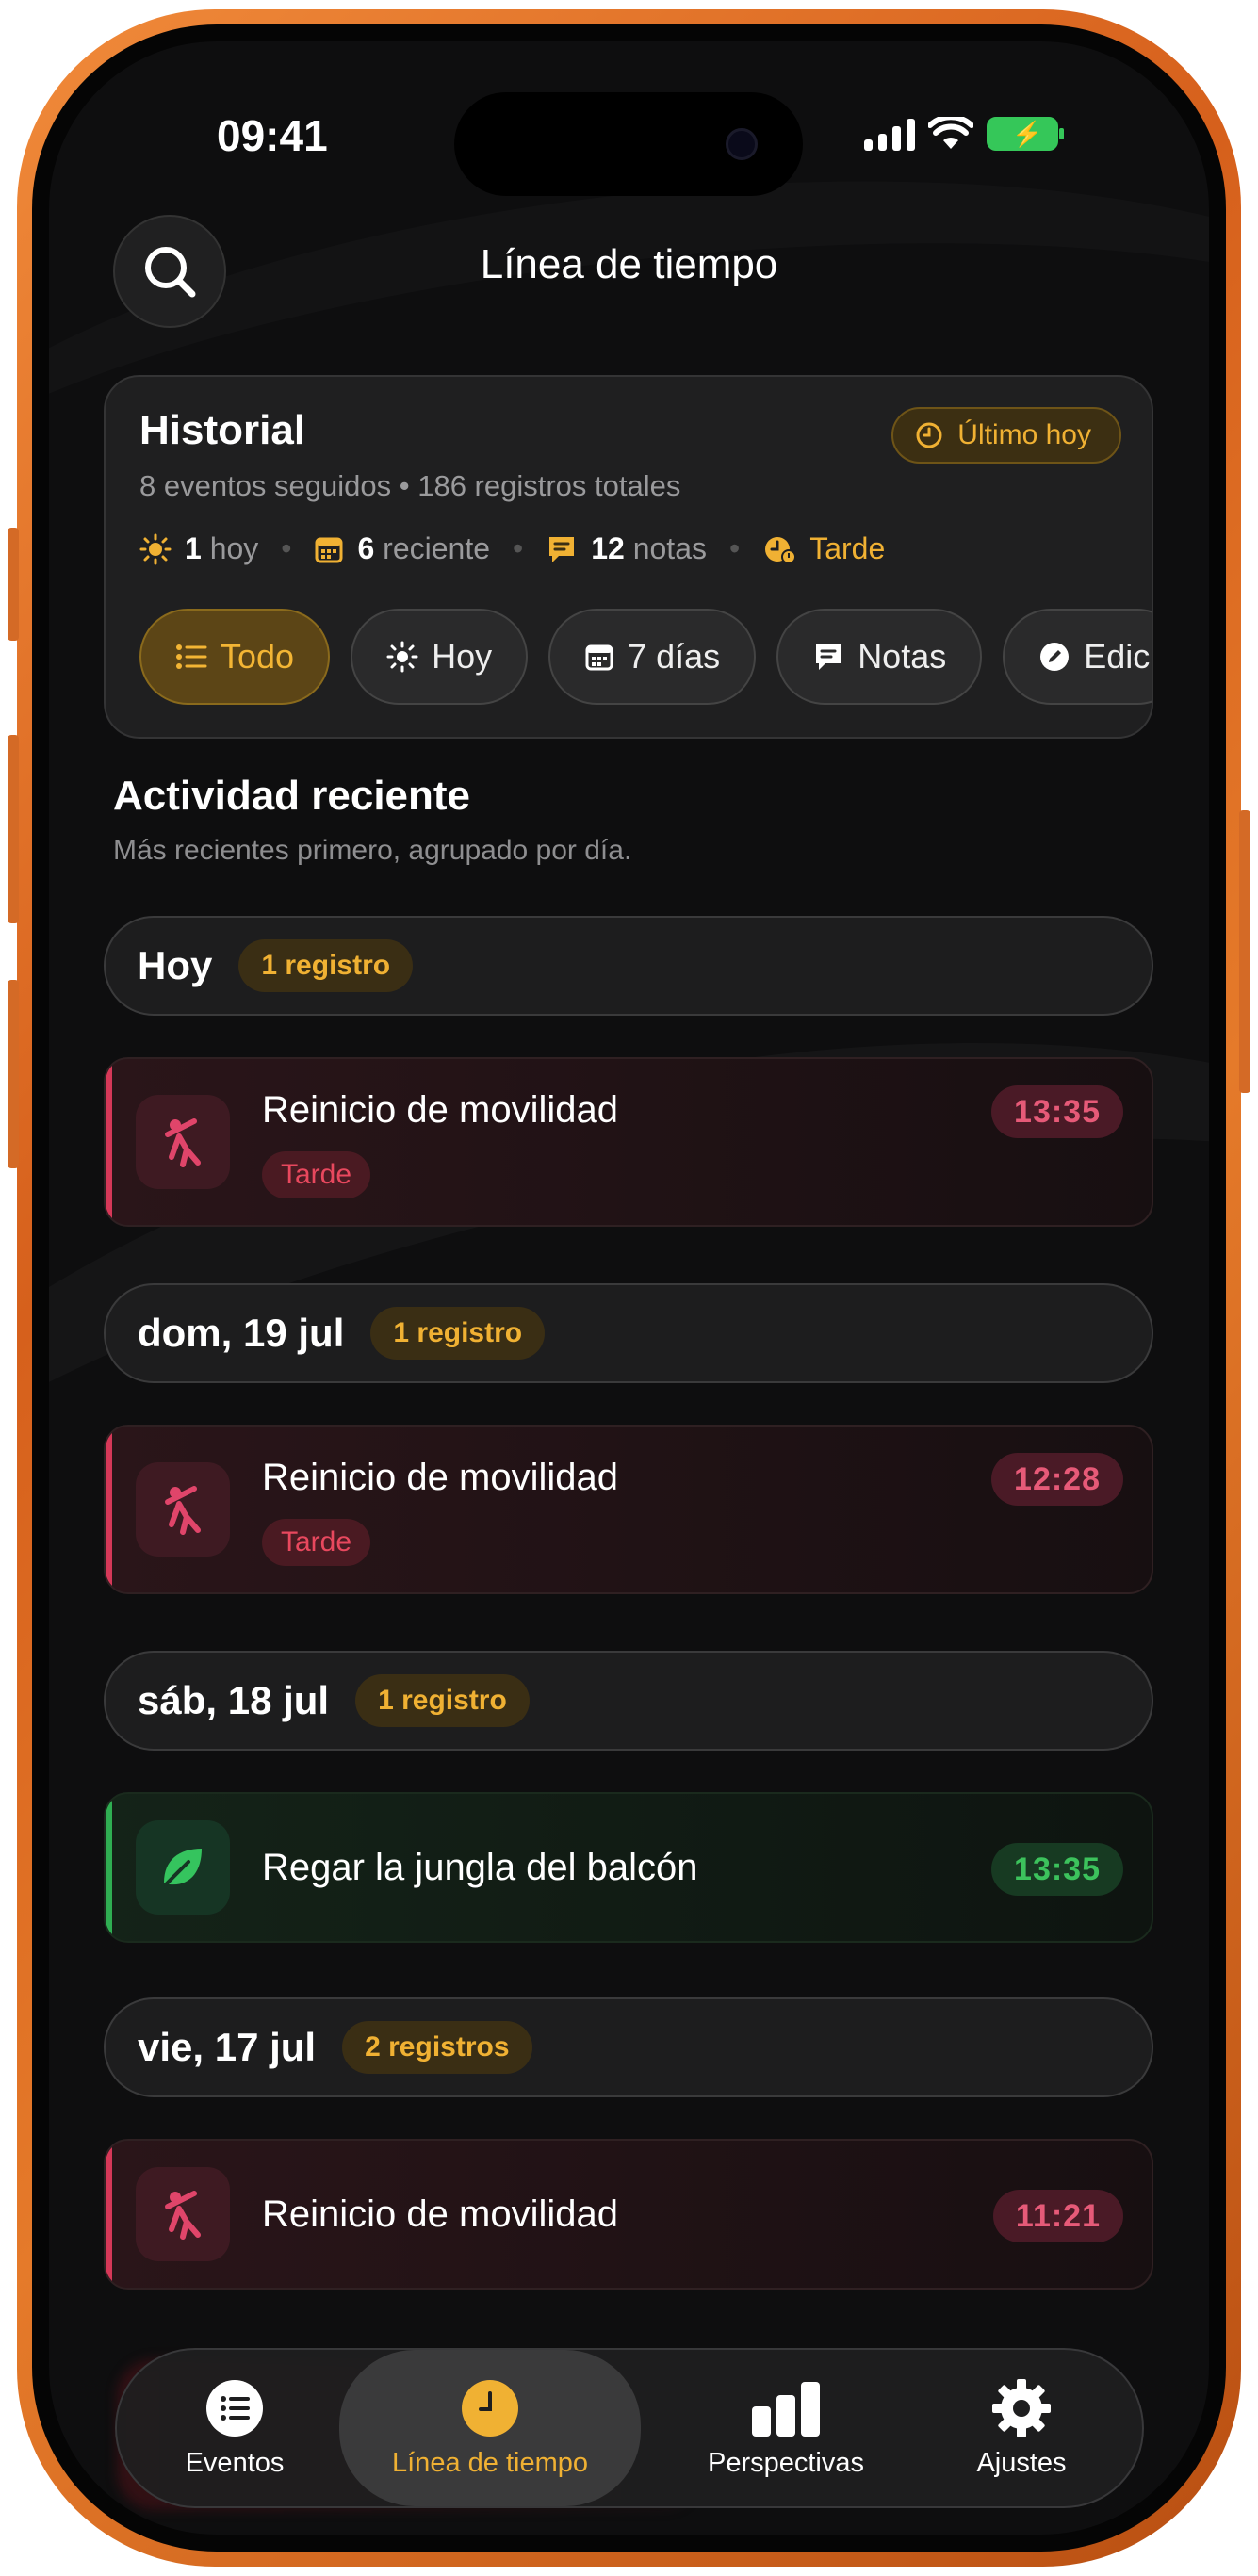 The image size is (1258, 2576). I want to click on timeline-entry: Regar la jungla del balcón 13:35, so click(628, 1867).